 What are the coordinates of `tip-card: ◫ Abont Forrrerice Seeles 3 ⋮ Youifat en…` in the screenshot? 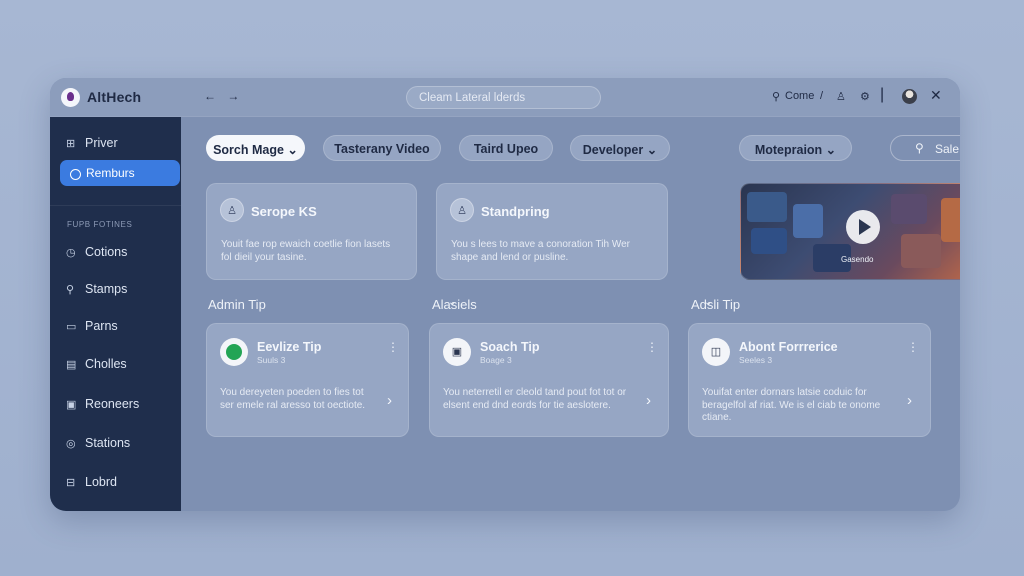 It's located at (809, 380).